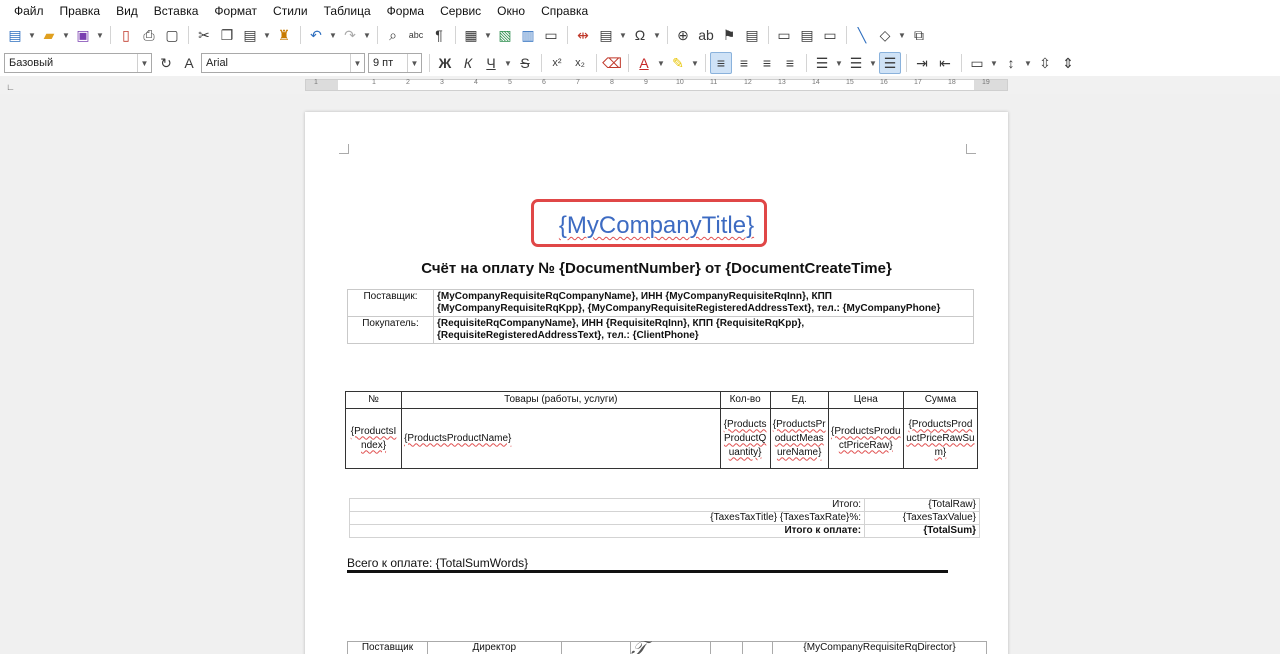 Image resolution: width=1280 pixels, height=654 pixels. What do you see at coordinates (922, 505) in the screenshot?
I see `total-value: {TotalRaw}` at bounding box center [922, 505].